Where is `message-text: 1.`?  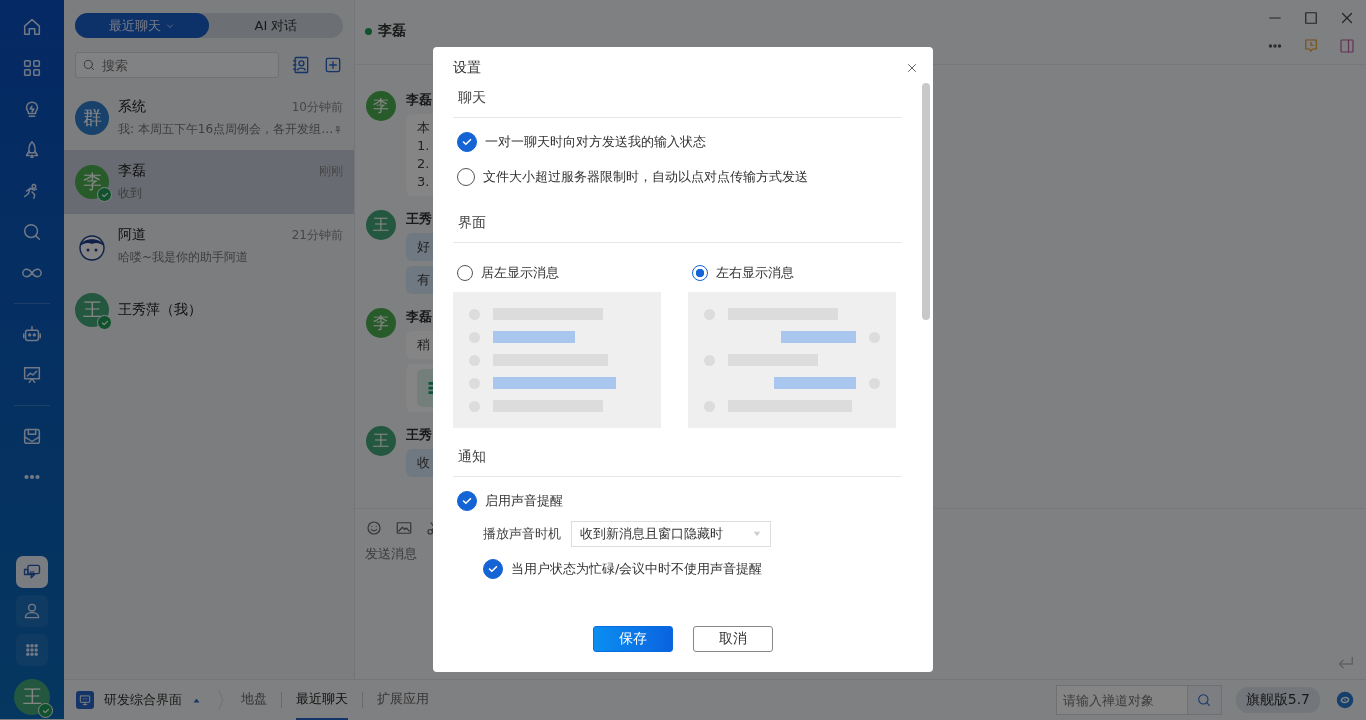 message-text: 1. is located at coordinates (423, 146).